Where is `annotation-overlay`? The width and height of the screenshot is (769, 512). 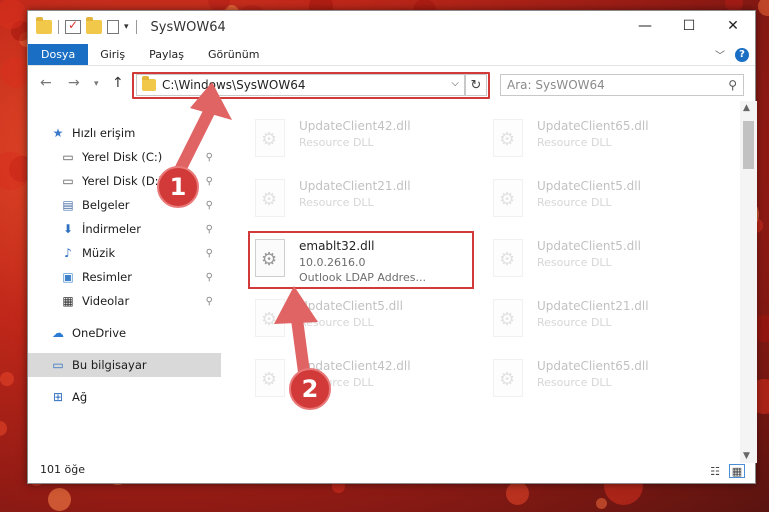
annotation-overlay is located at coordinates (246, 230).